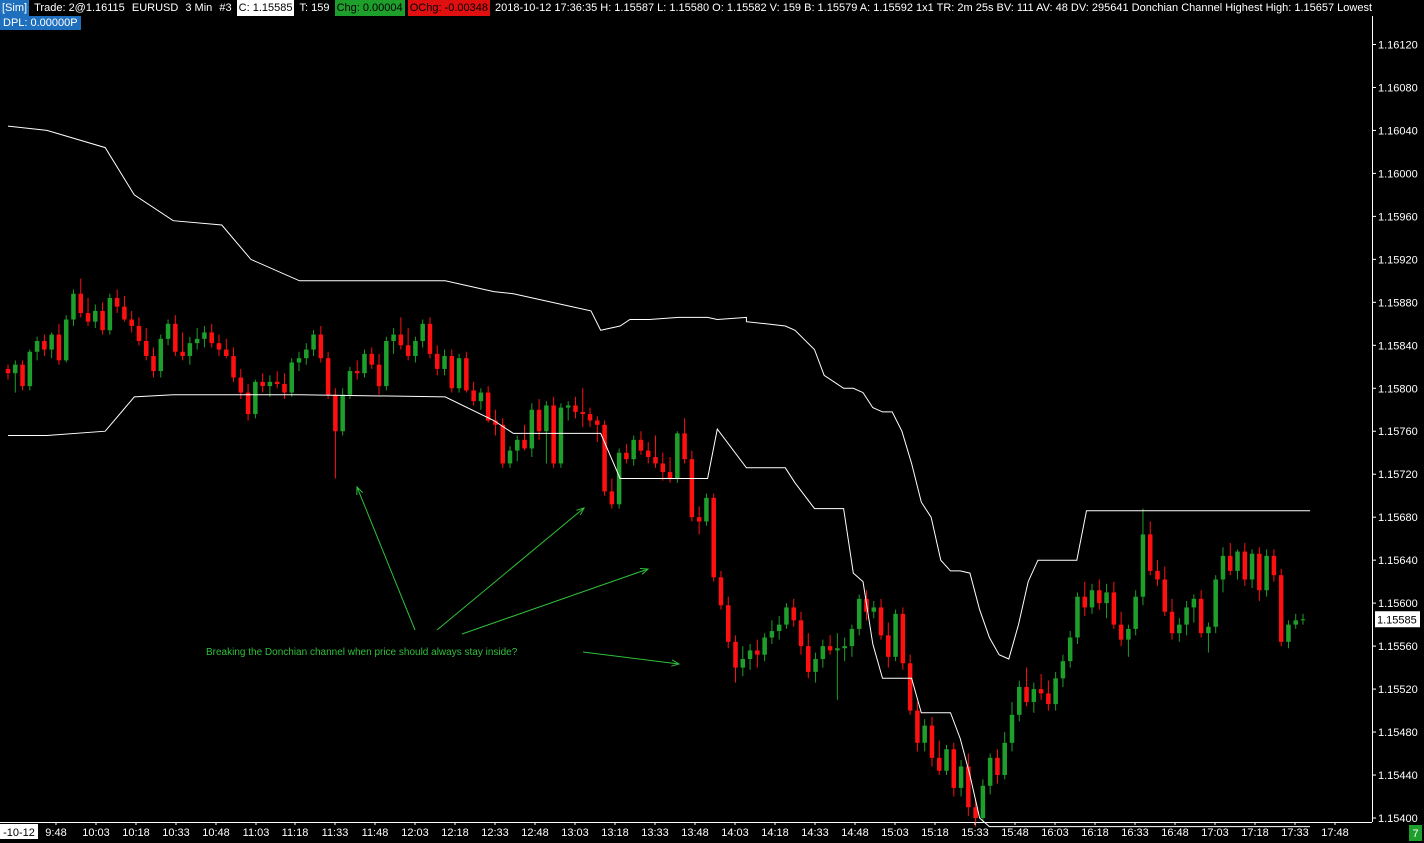  What do you see at coordinates (1295, 833) in the screenshot?
I see `time-tick-label: 17:33` at bounding box center [1295, 833].